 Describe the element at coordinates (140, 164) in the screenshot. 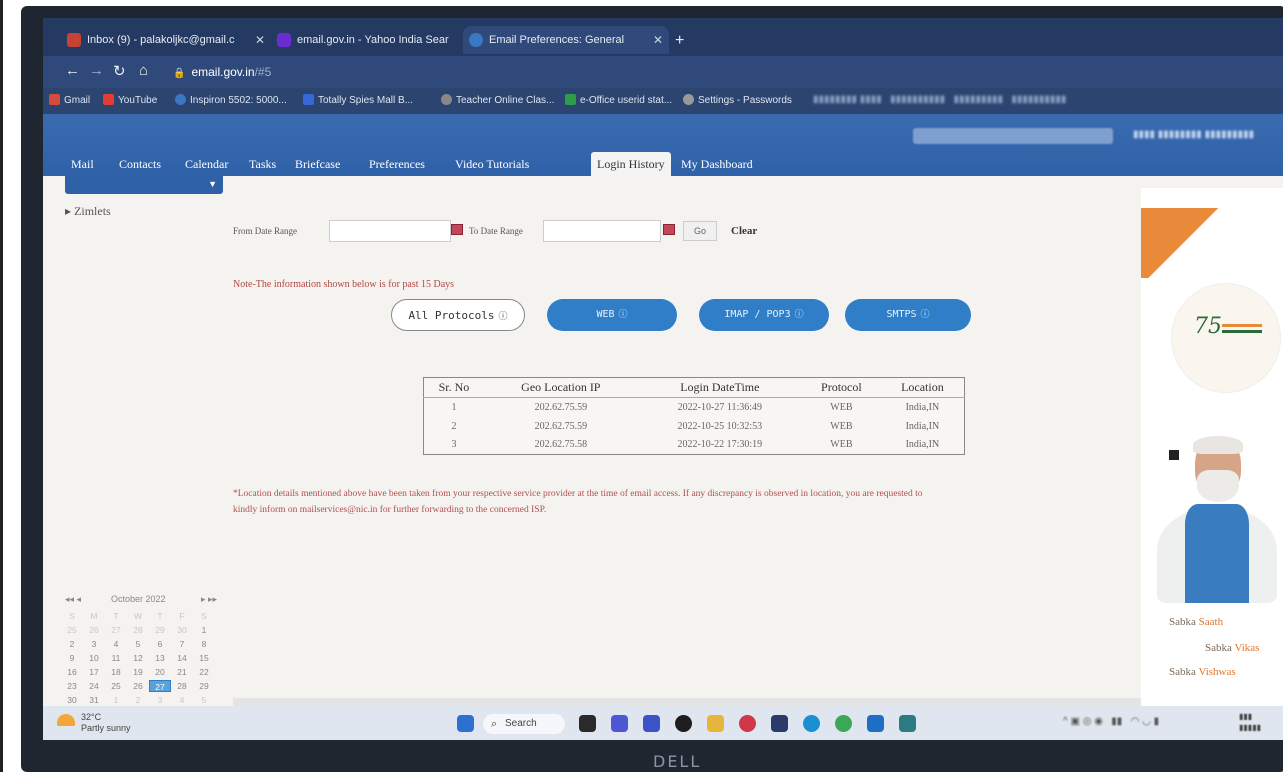

I see `tab-contacts: Contacts` at that location.